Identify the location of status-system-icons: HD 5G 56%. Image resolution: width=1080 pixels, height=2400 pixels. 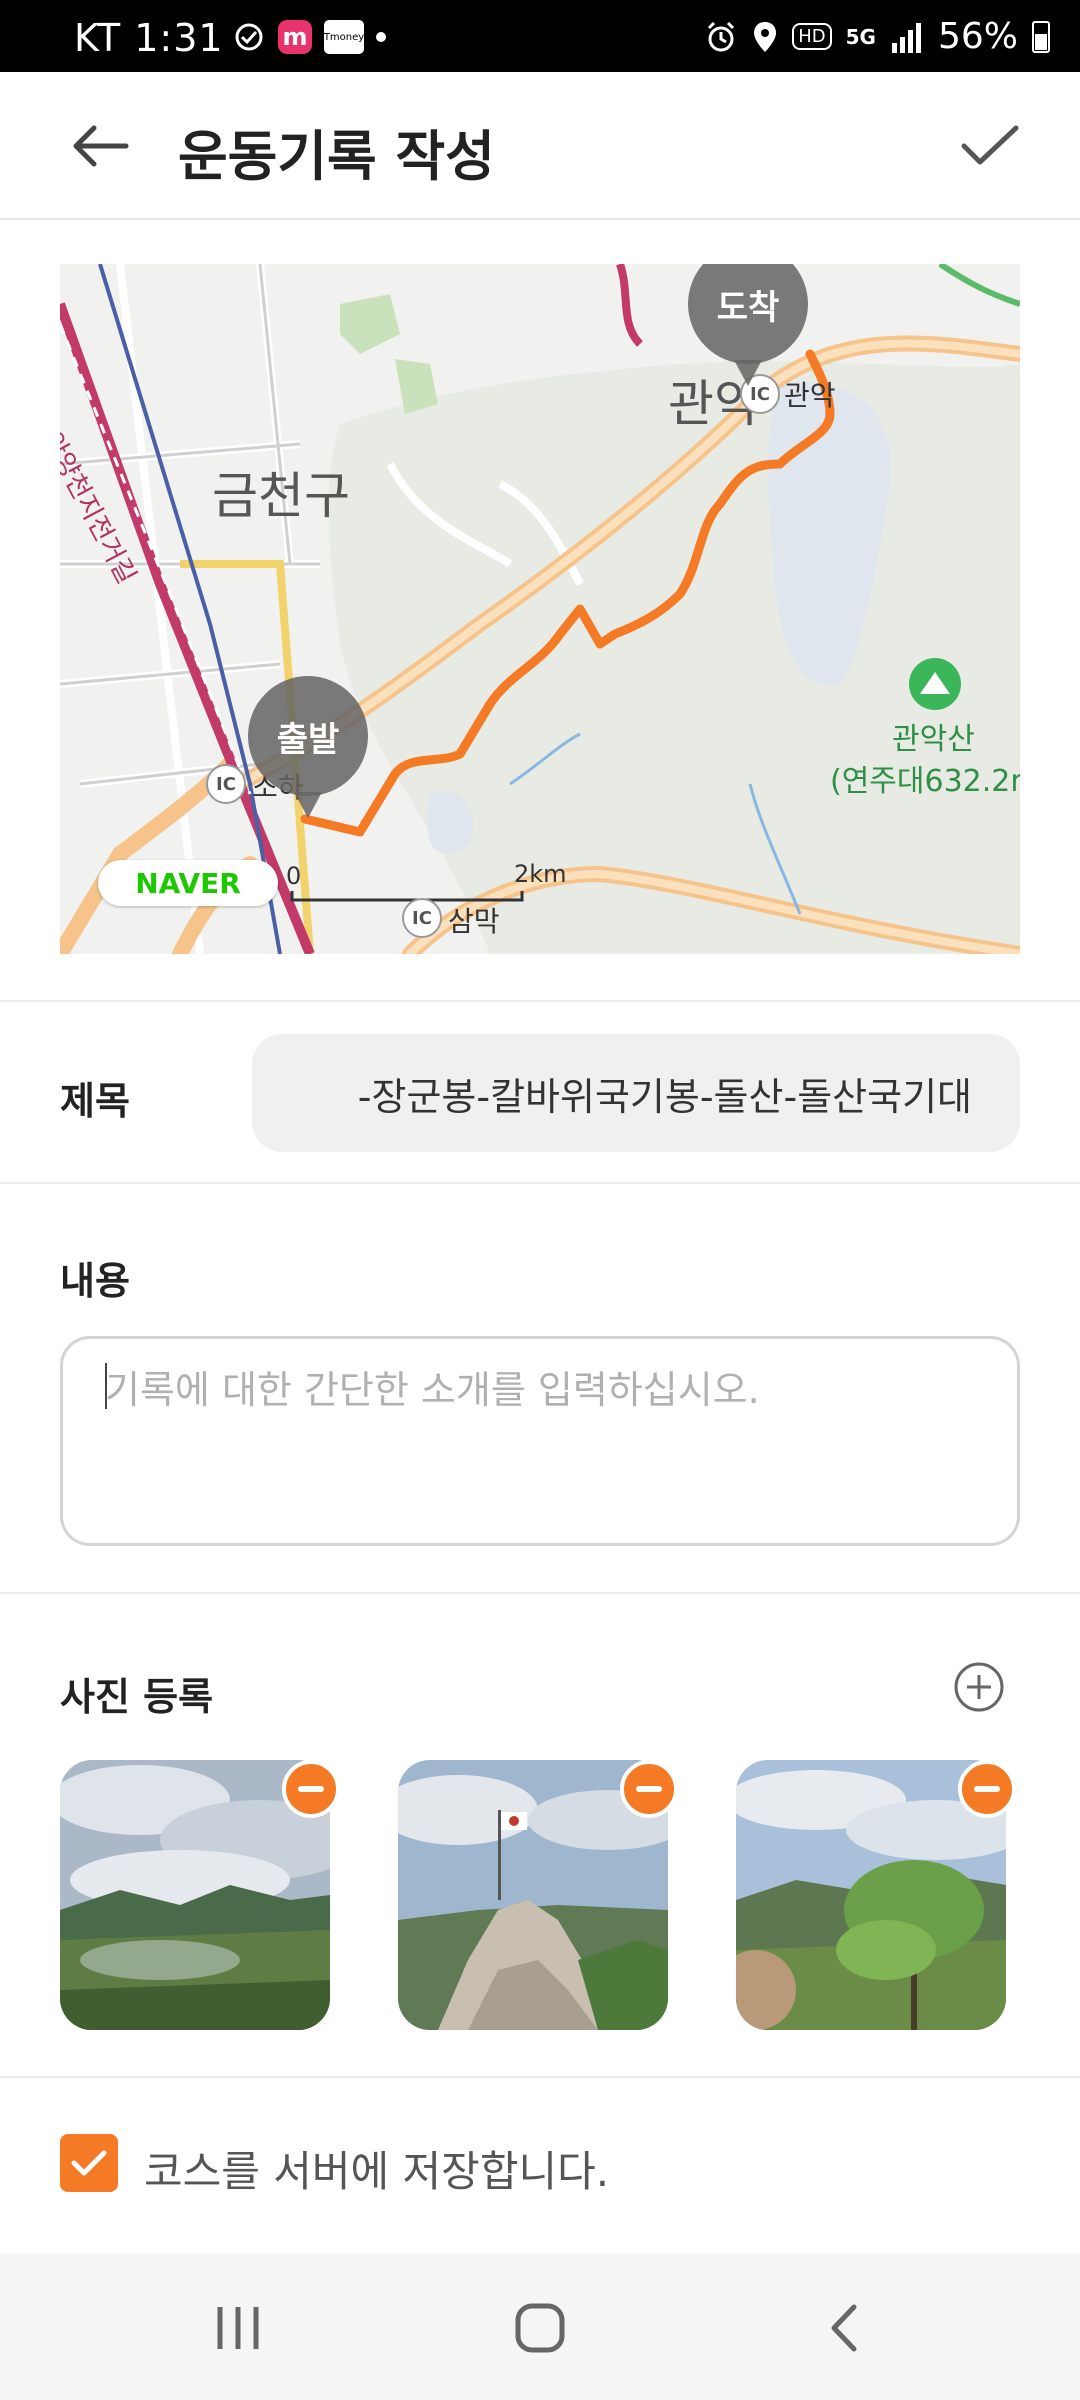
(877, 36).